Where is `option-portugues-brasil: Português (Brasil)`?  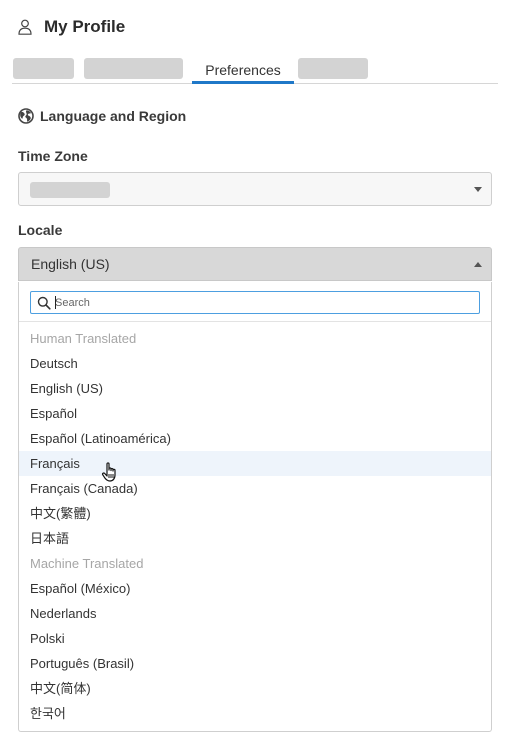
option-portugues-brasil: Português (Brasil) is located at coordinates (255, 663).